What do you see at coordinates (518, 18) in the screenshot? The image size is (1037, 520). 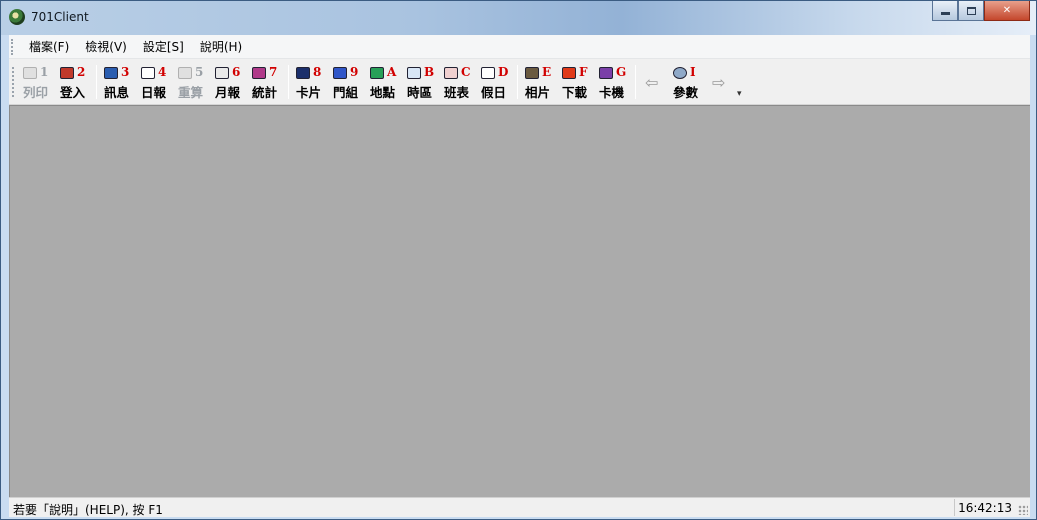 I see `title-bar: 701Client ✕` at bounding box center [518, 18].